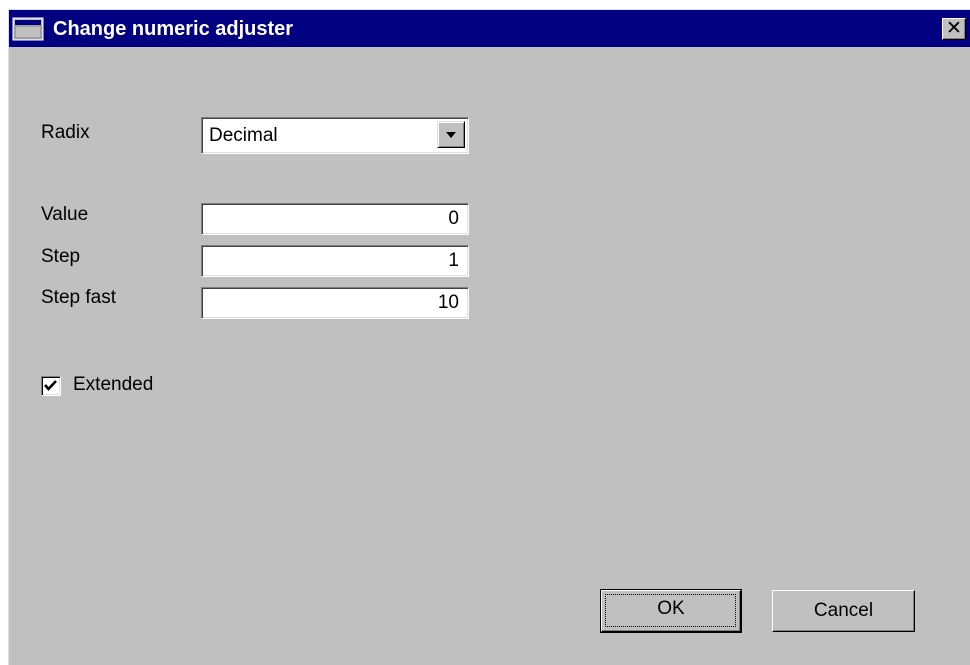 The image size is (970, 665). I want to click on extended-checkbox, so click(51, 386).